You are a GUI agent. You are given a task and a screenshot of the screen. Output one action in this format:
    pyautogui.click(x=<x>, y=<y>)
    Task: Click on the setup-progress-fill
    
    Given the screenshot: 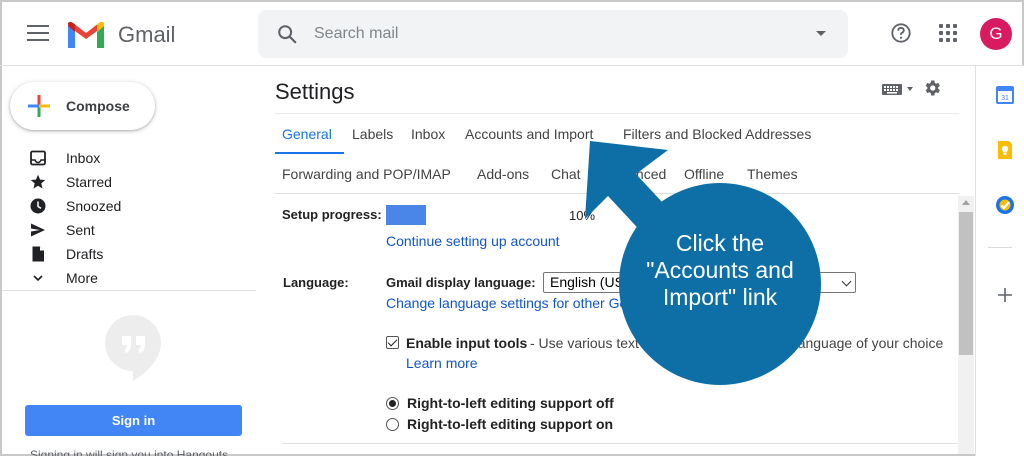 What is the action you would take?
    pyautogui.click(x=406, y=215)
    